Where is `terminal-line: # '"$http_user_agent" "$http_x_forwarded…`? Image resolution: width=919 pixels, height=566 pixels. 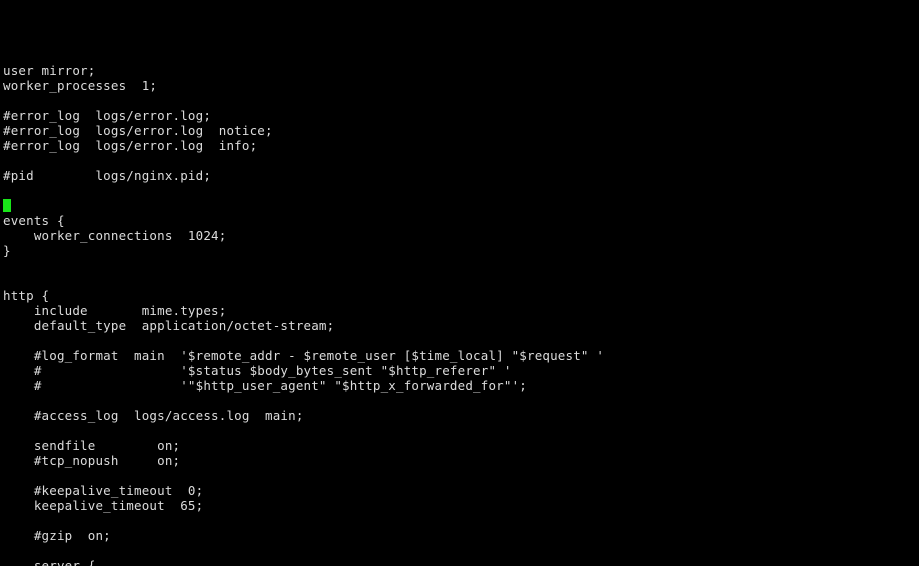 terminal-line: # '"$http_user_agent" "$http_x_forwarded… is located at coordinates (461, 385).